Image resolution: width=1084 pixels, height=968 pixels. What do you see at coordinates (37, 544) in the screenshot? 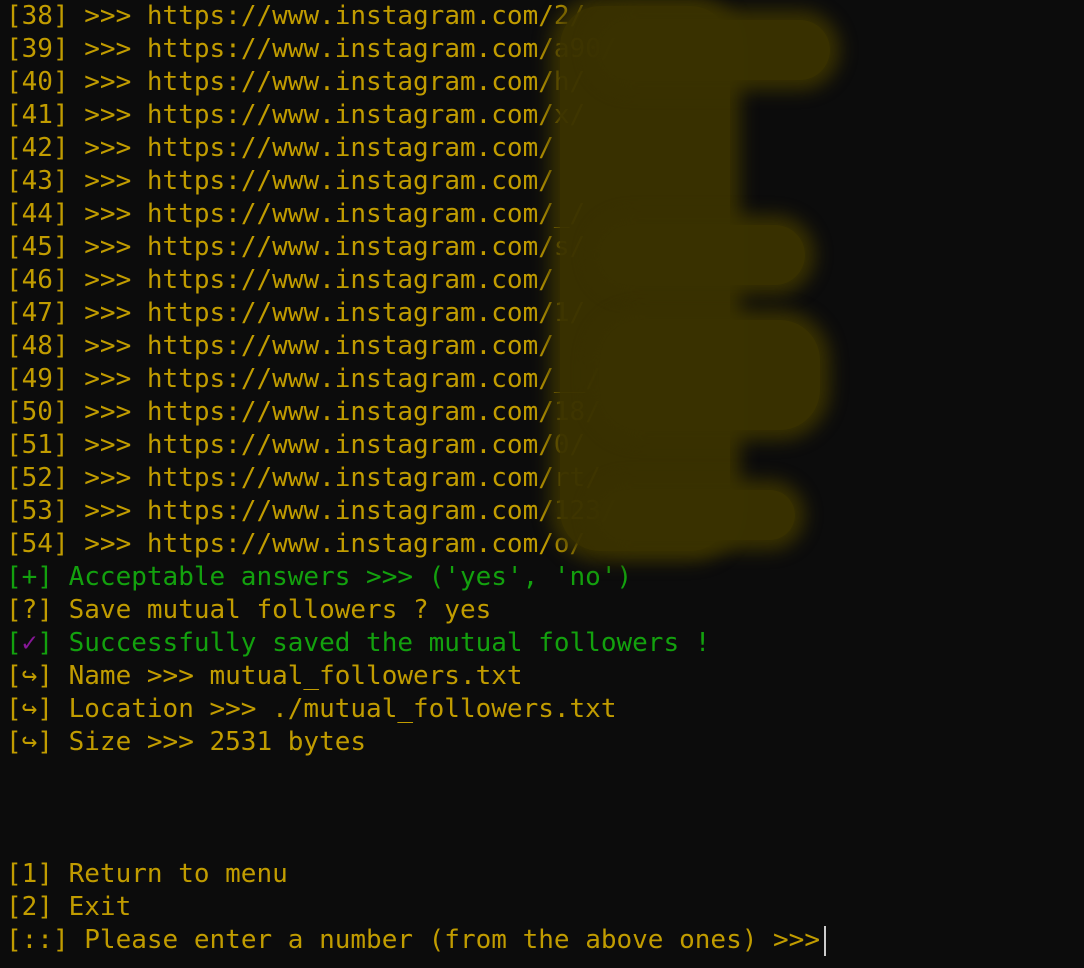
I see `line-index: [54]` at bounding box center [37, 544].